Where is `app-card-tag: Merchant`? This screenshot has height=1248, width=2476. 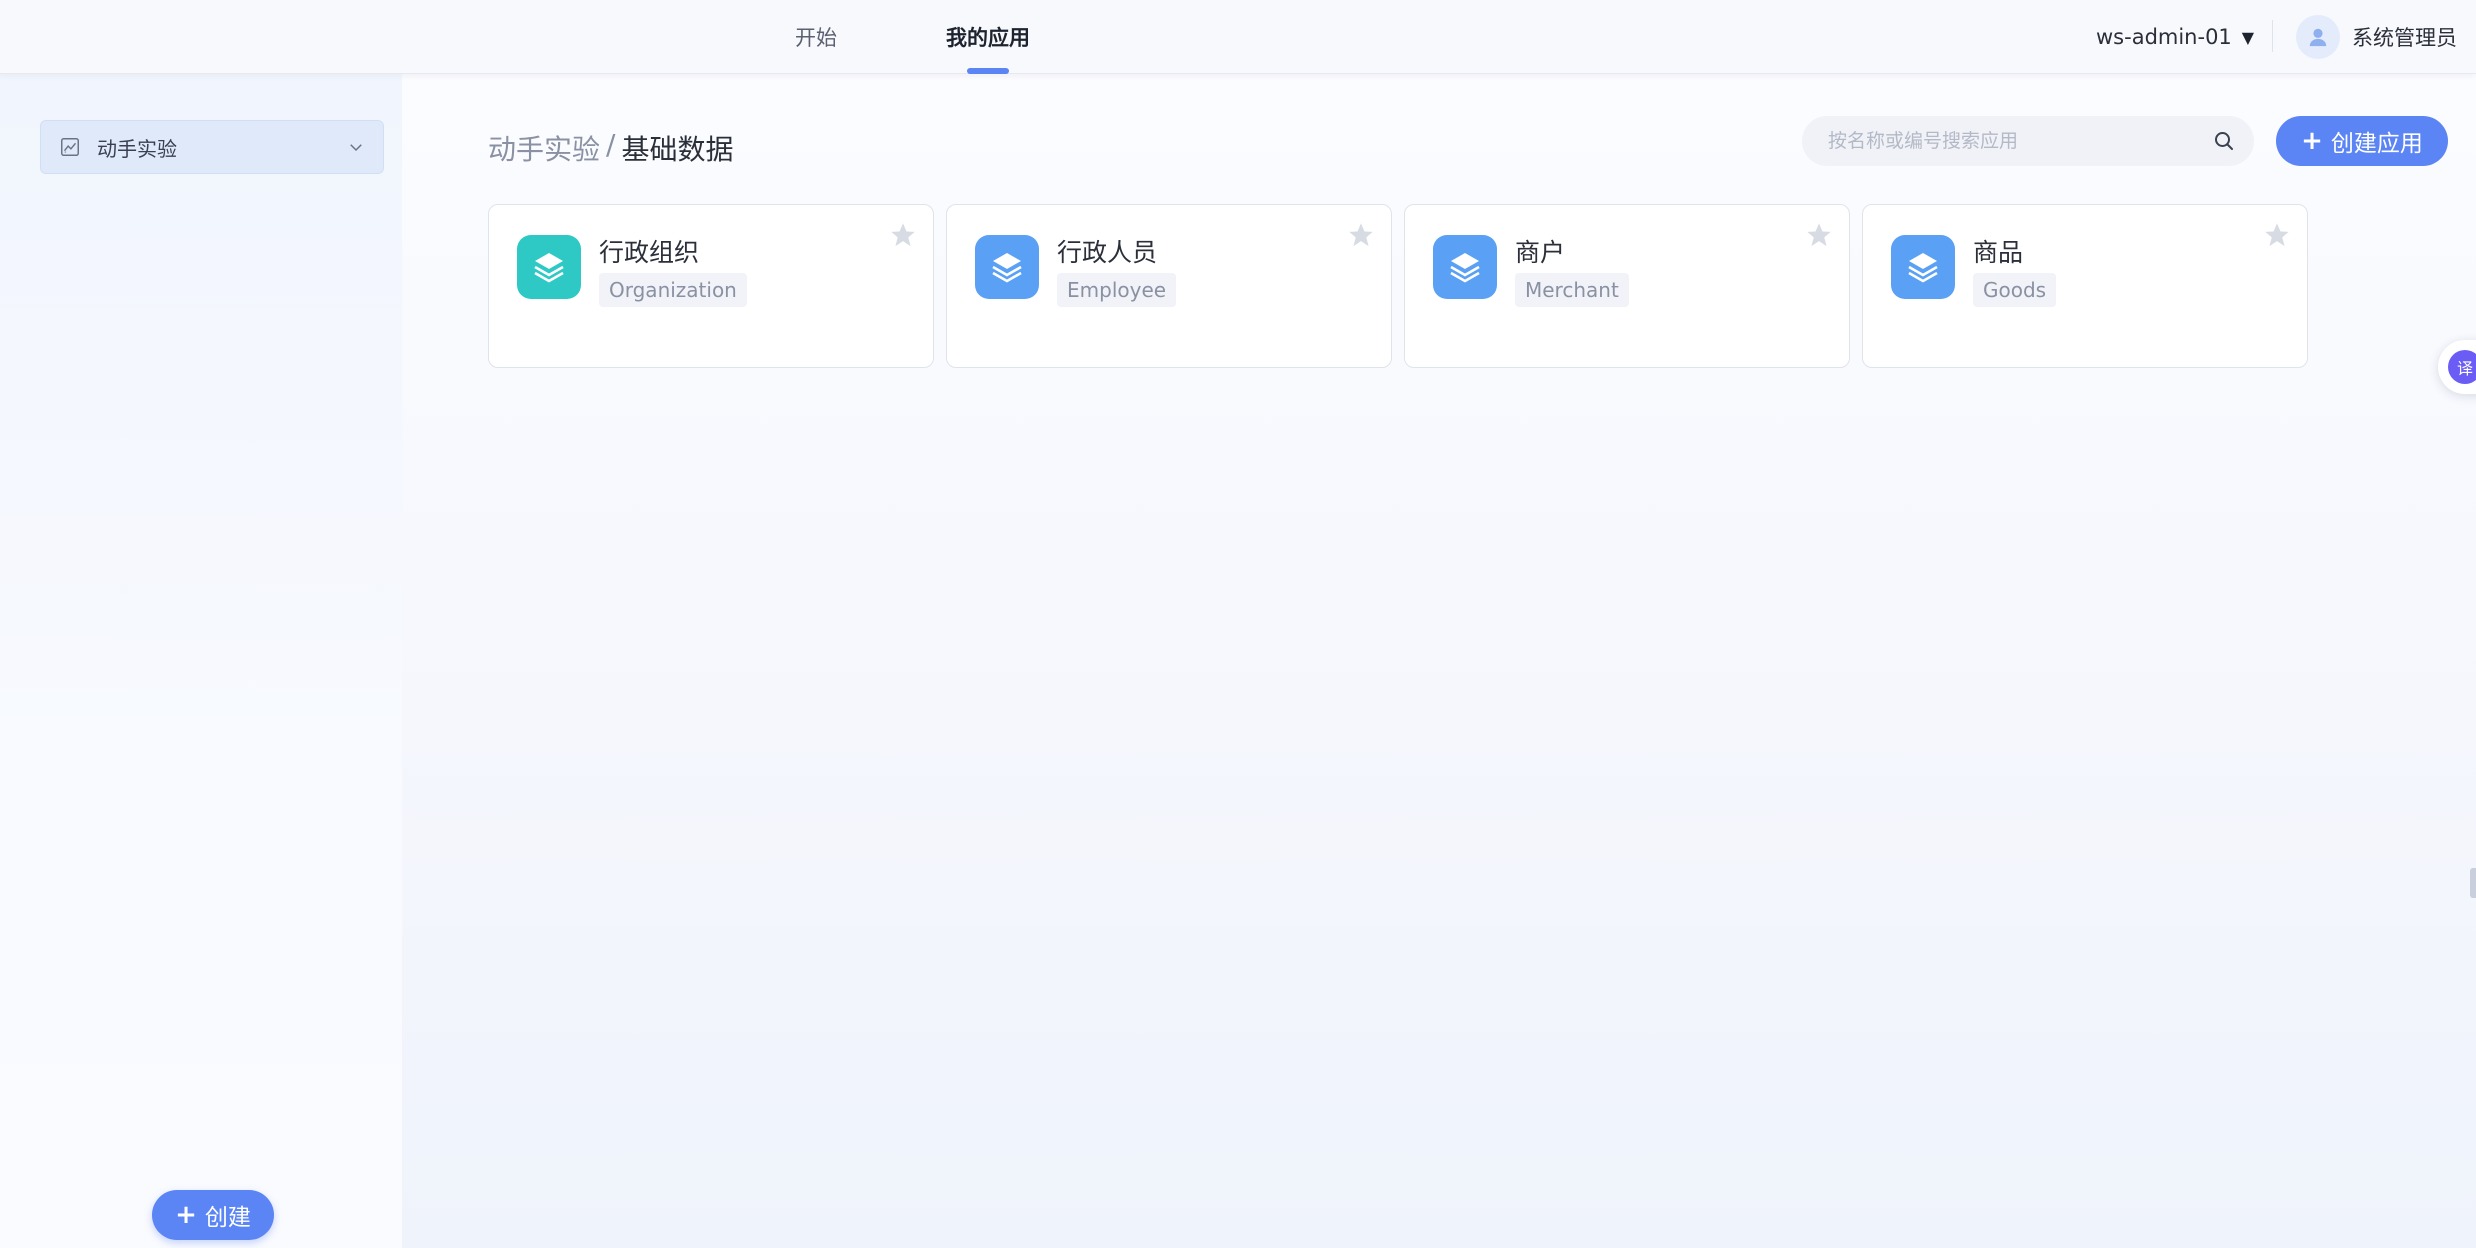 app-card-tag: Merchant is located at coordinates (1572, 290).